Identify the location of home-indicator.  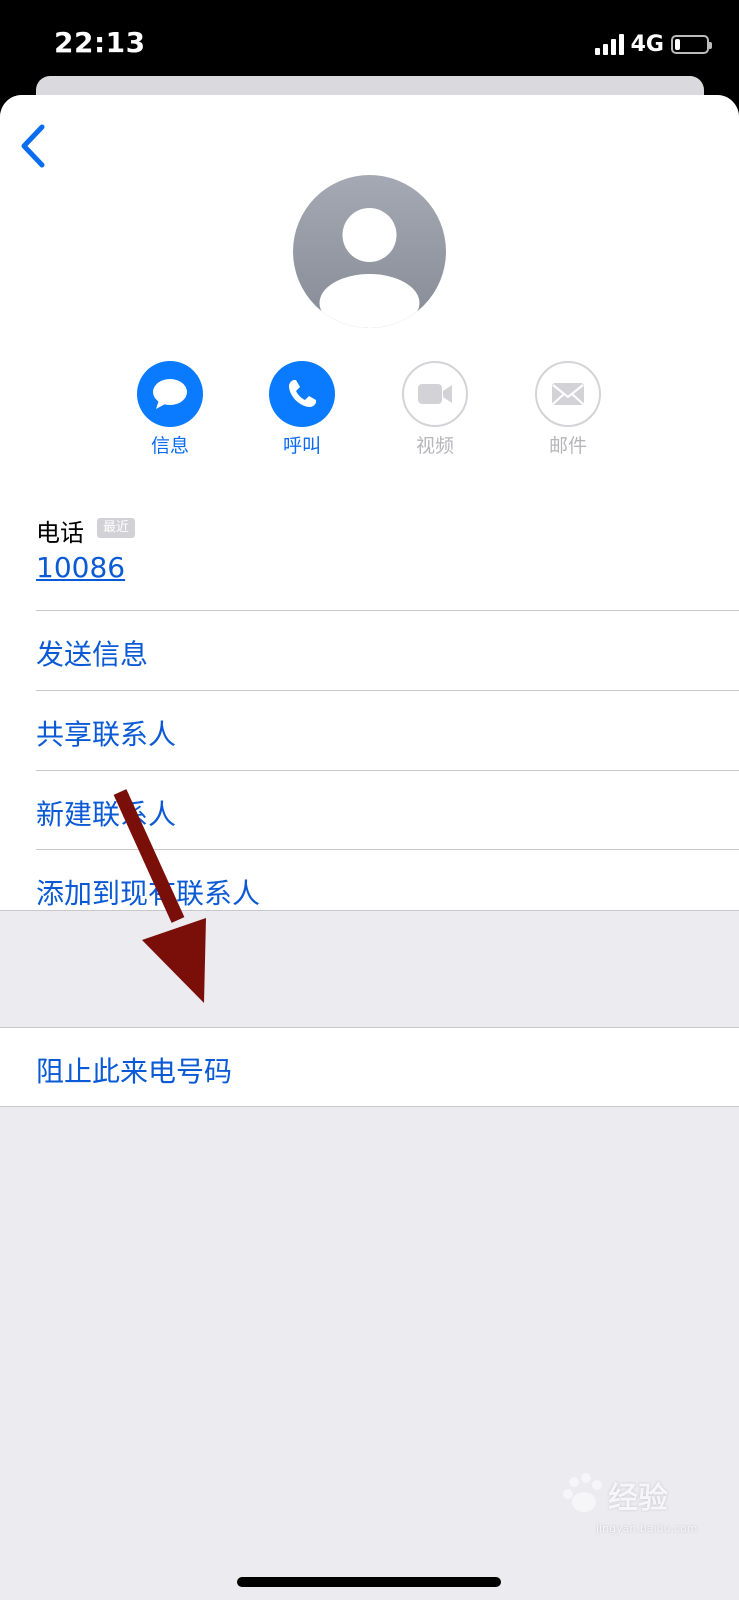
(369, 1582).